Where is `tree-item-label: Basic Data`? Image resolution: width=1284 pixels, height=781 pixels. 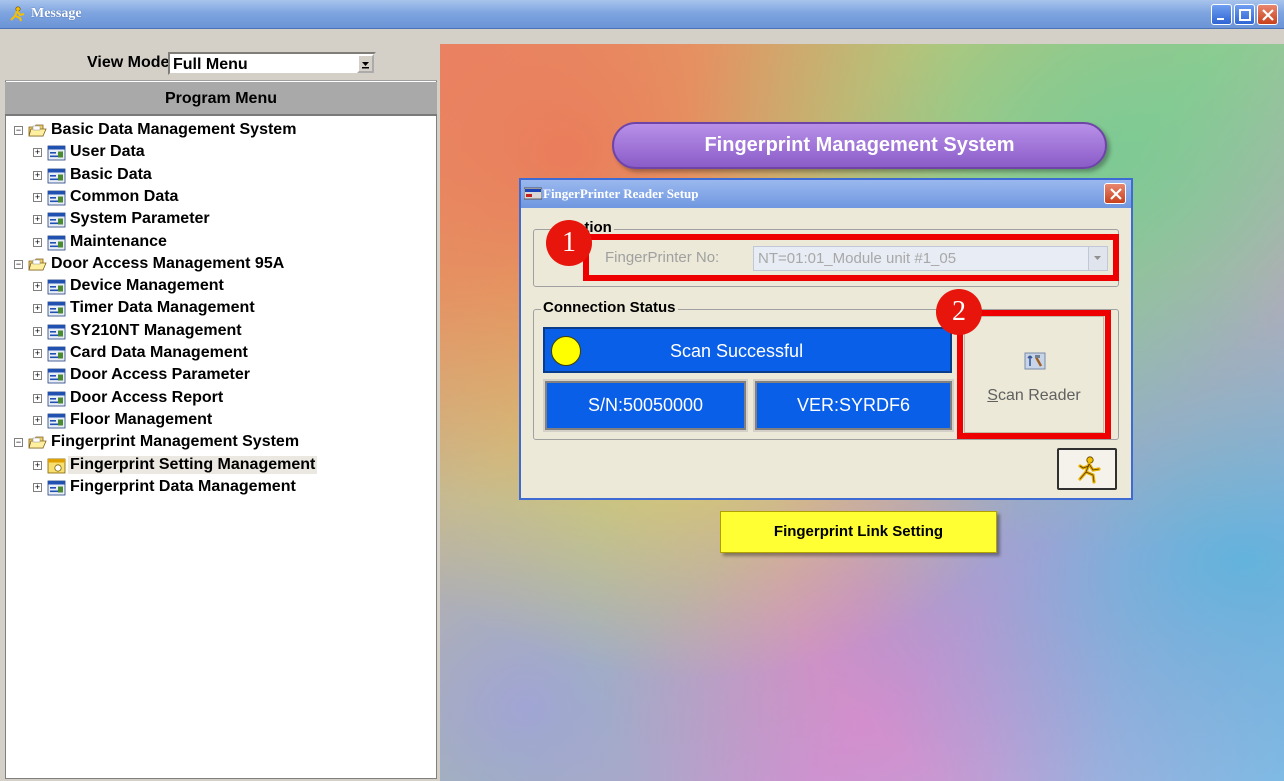
tree-item-label: Basic Data is located at coordinates (111, 174).